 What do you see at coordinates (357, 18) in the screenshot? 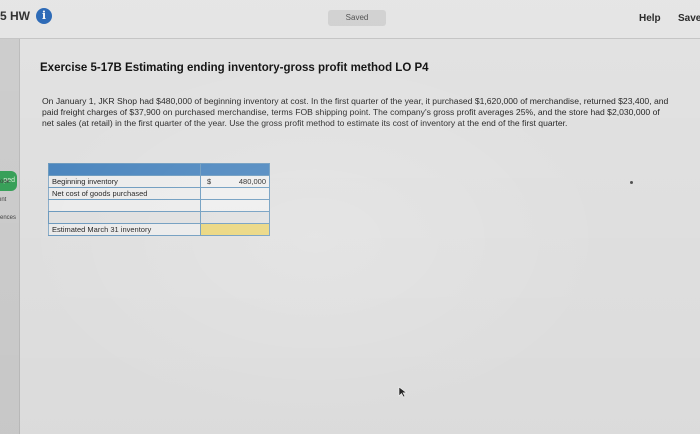
I see `saved-status-badge: Saved` at bounding box center [357, 18].